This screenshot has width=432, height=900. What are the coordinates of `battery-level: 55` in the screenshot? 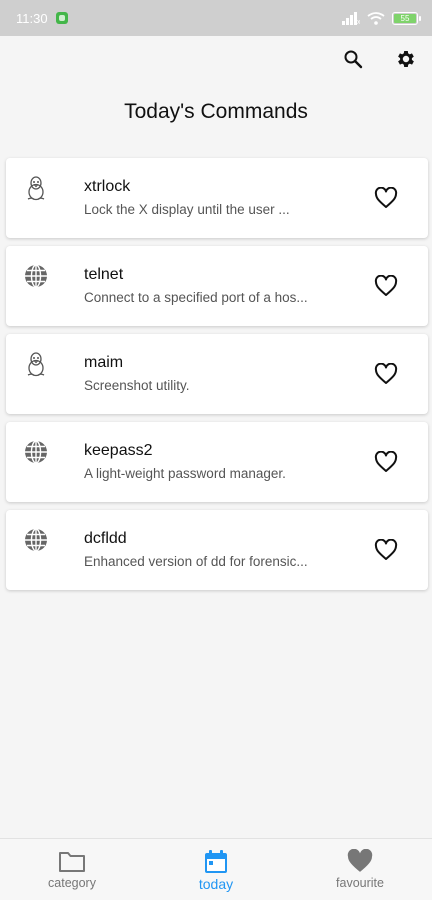 It's located at (405, 18).